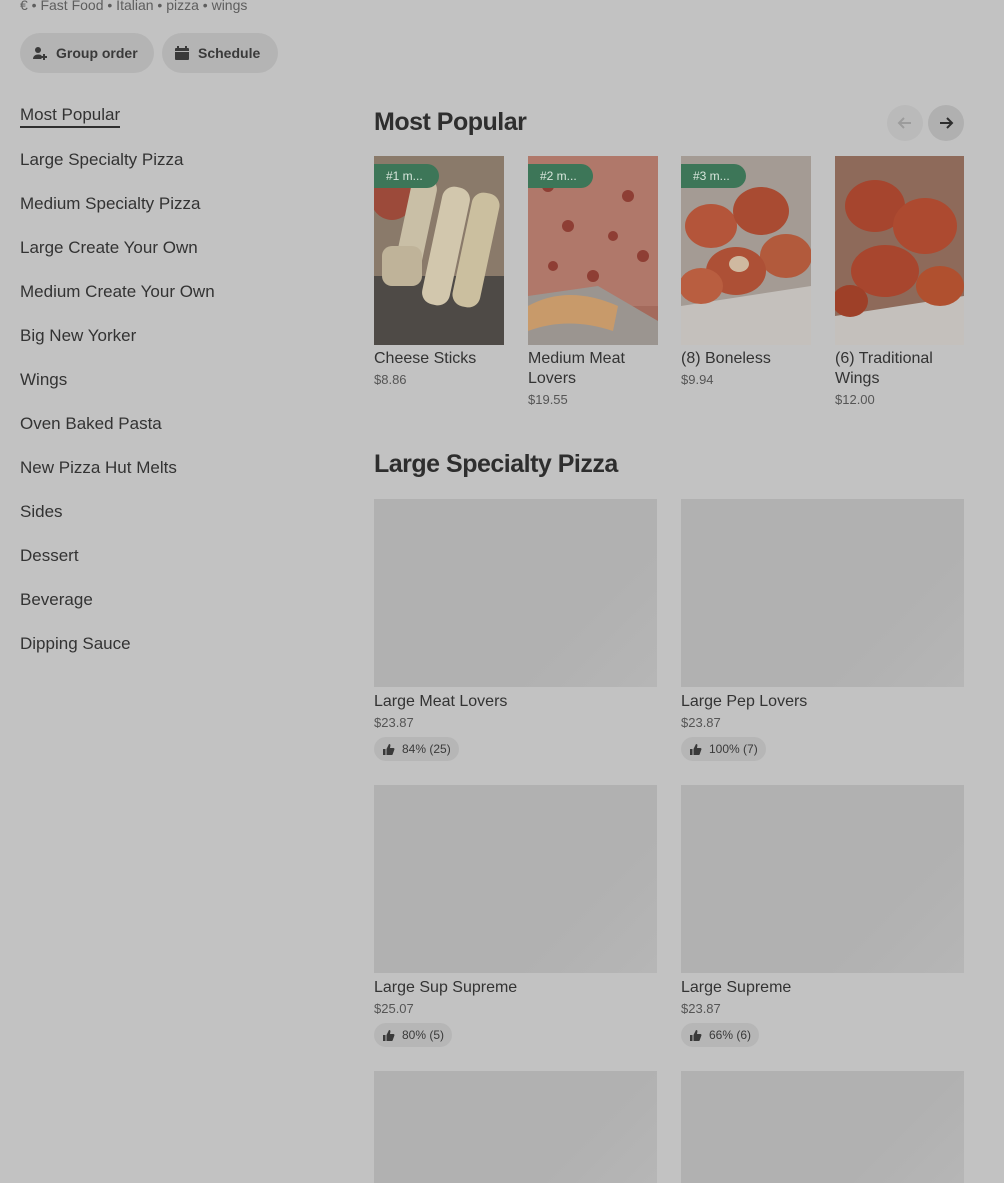 Image resolution: width=1004 pixels, height=1183 pixels. What do you see at coordinates (117, 160) in the screenshot?
I see `nav-item-large-specialty-pizza: Large Specialty Pizza` at bounding box center [117, 160].